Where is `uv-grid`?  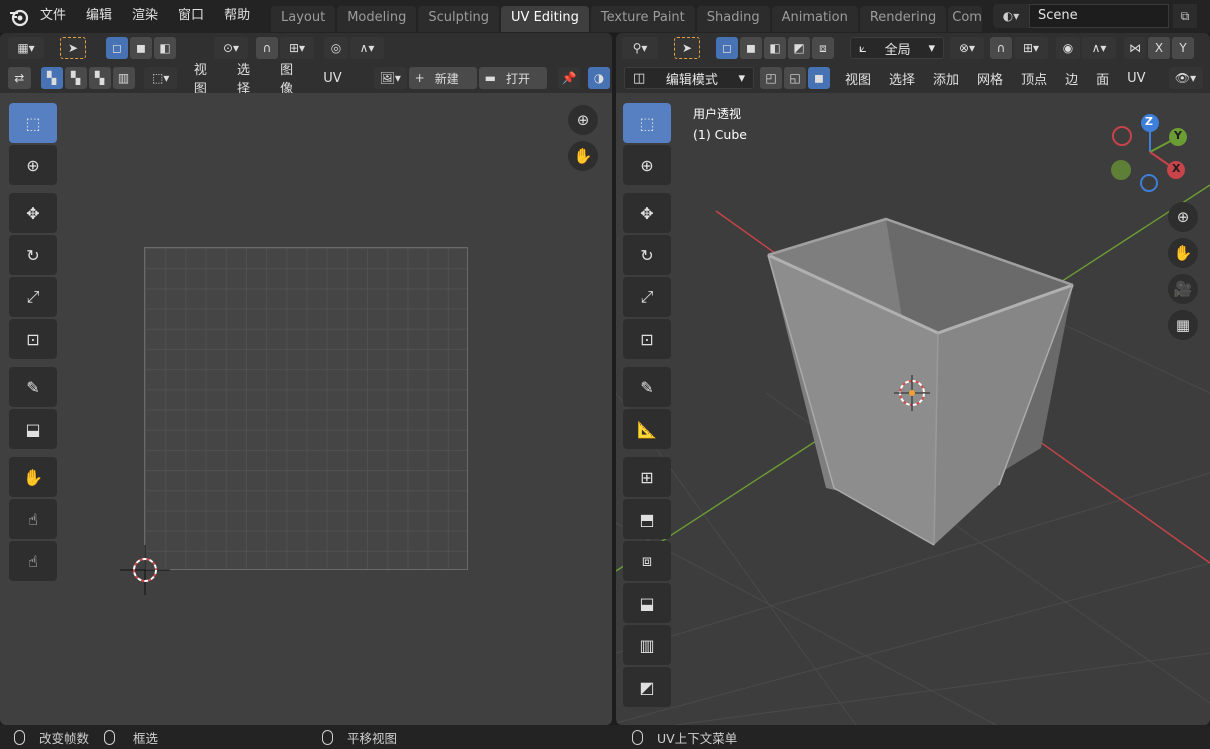
uv-grid is located at coordinates (306, 408).